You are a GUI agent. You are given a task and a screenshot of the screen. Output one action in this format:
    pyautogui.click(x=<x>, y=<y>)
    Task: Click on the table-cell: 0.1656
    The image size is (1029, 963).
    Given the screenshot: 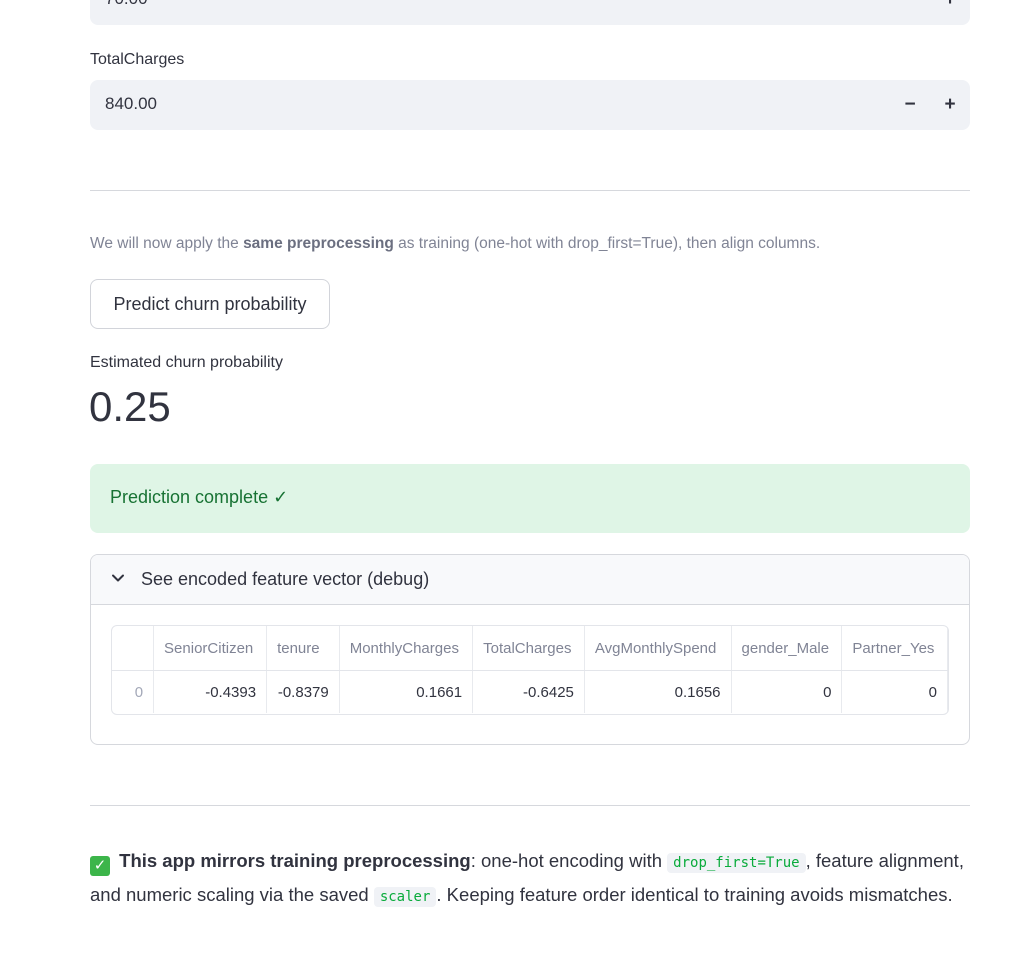 What is the action you would take?
    pyautogui.click(x=658, y=691)
    